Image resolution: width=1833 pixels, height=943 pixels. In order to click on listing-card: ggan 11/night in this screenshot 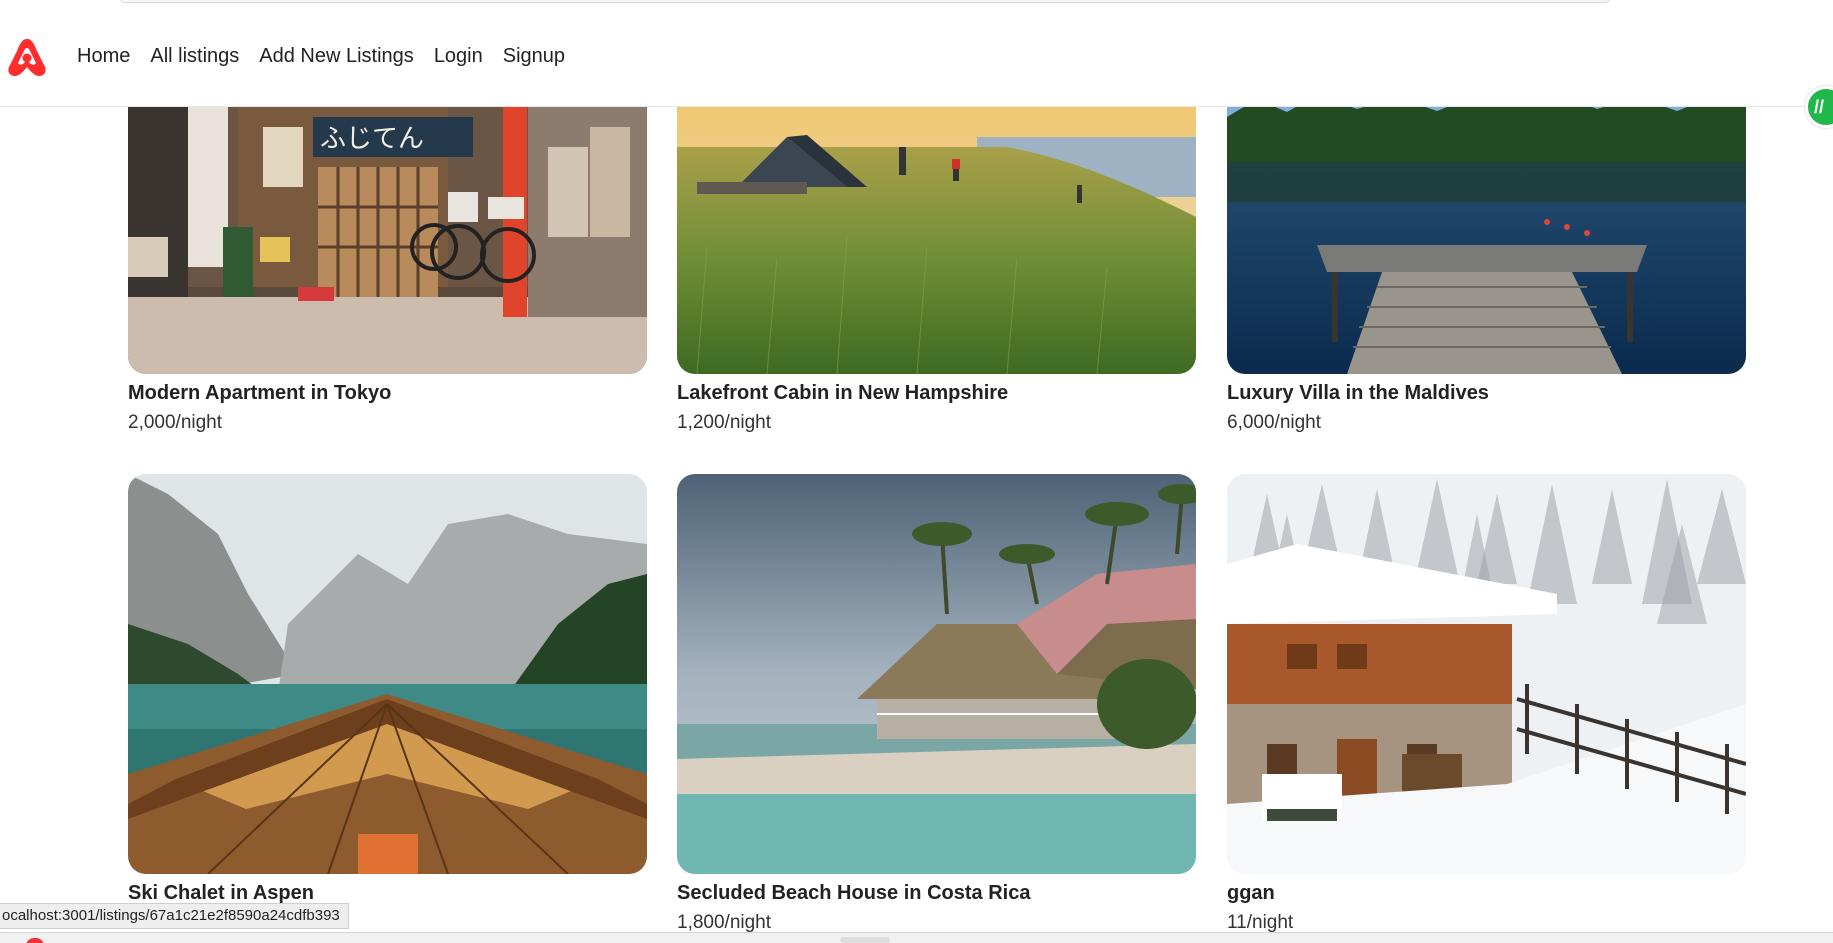, I will do `click(1486, 705)`.